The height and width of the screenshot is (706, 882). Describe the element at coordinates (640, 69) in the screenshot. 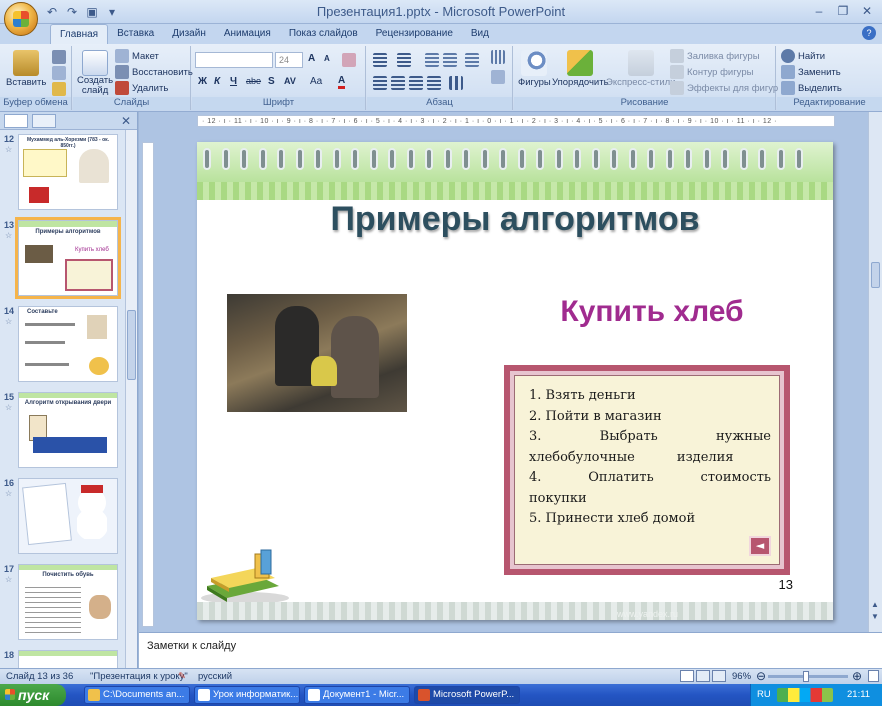

I see `quick-styles-button: Экспресс-стили` at that location.